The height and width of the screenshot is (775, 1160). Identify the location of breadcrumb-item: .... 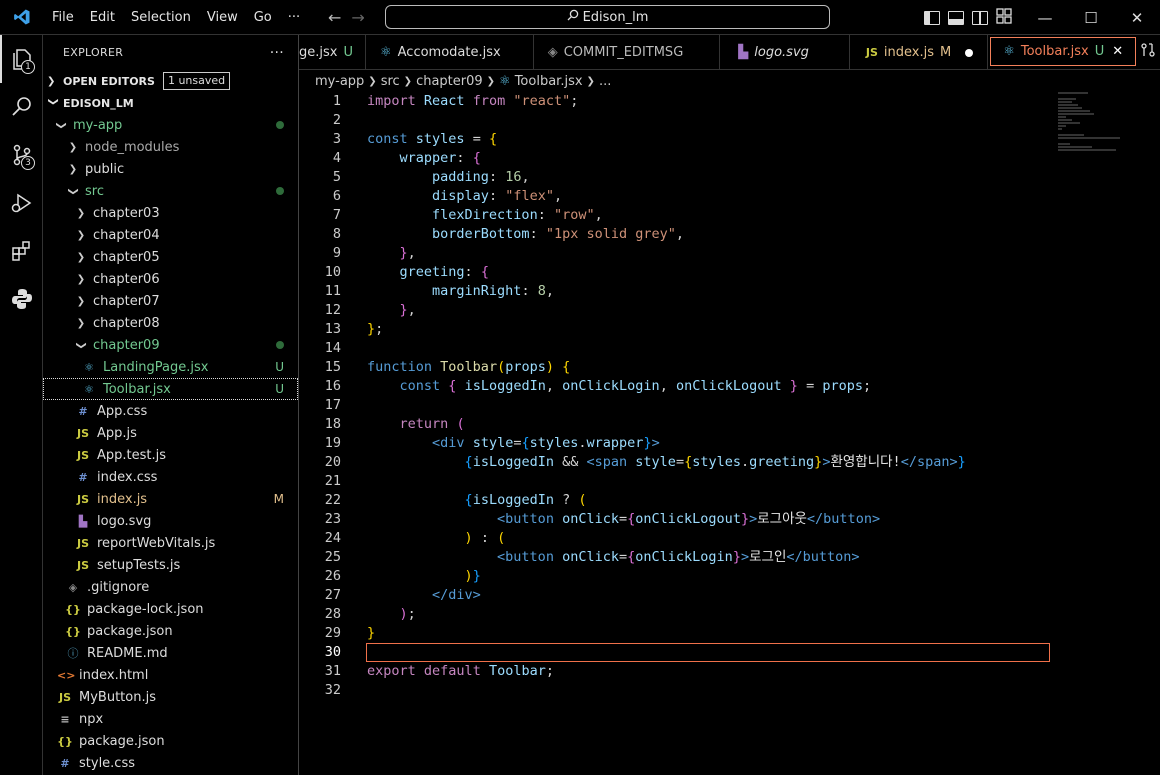
(605, 81).